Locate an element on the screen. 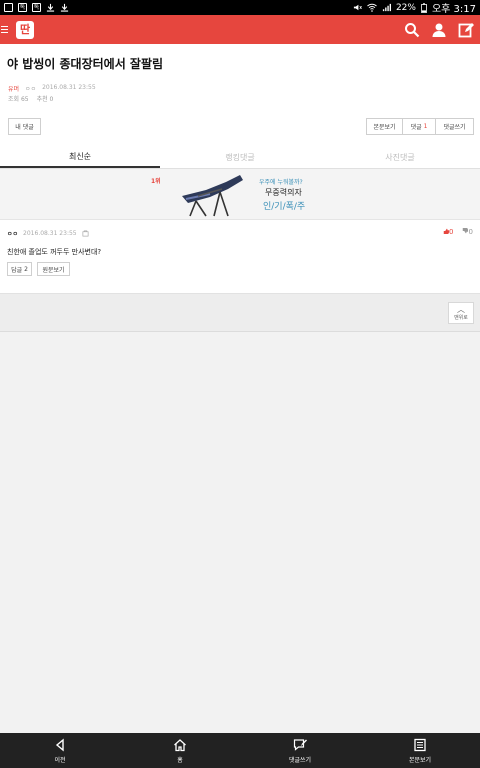  battery-icon is located at coordinates (424, 7).